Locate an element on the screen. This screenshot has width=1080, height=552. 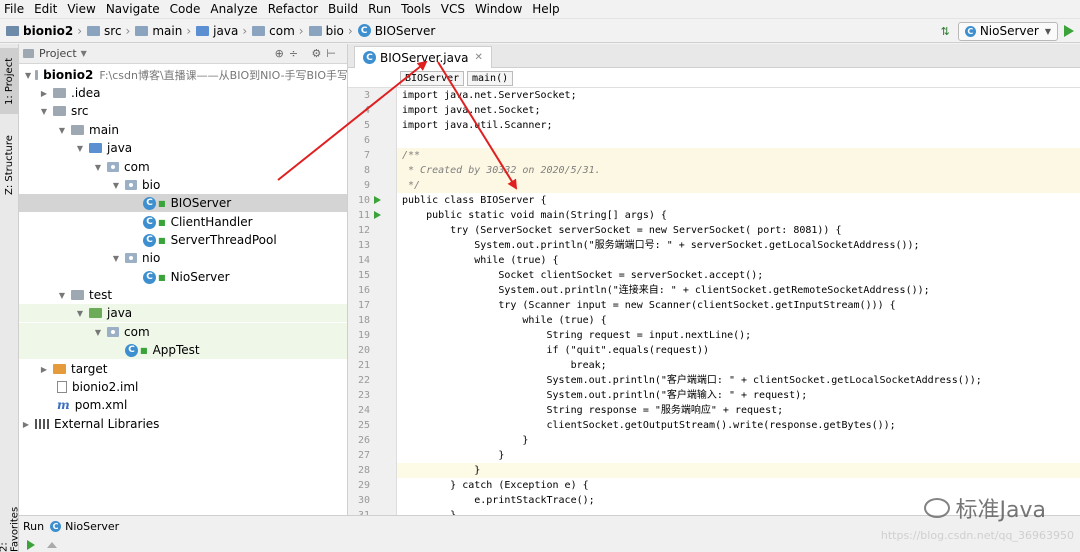
menu-refactor: Refactor is located at coordinates (293, 9).